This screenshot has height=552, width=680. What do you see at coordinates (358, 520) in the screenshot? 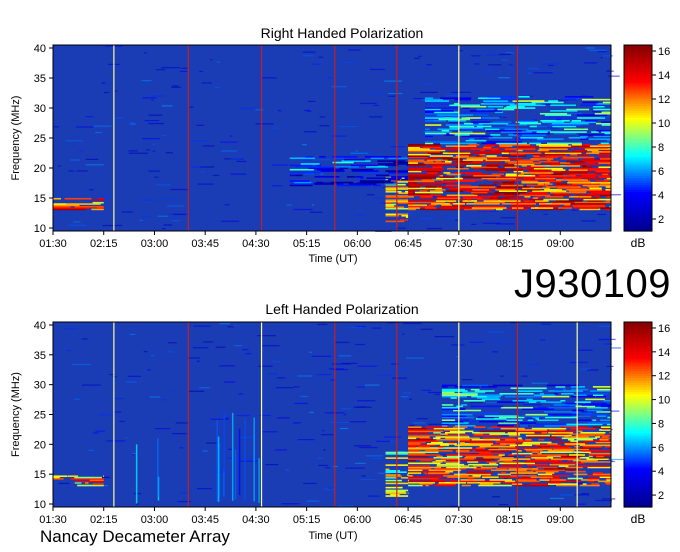
I see `x-tick-label: 06:00` at bounding box center [358, 520].